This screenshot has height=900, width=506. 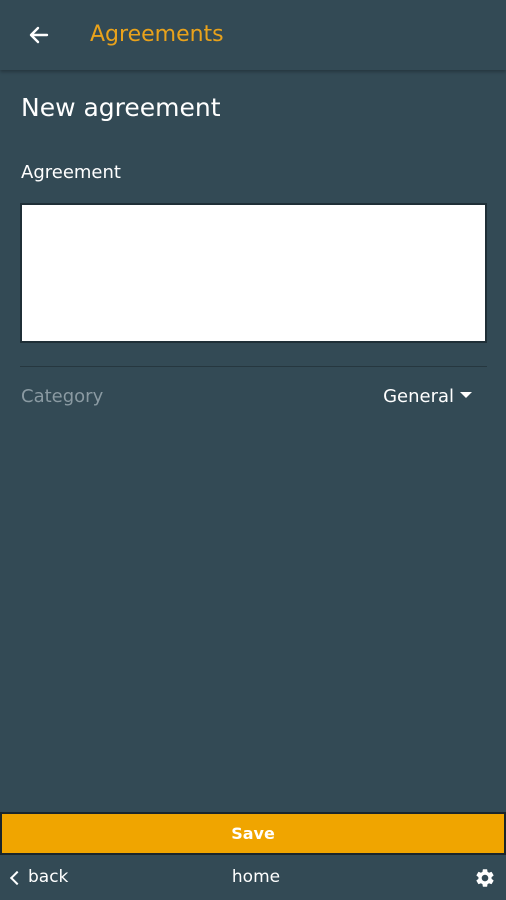 I want to click on save-button: Save, so click(x=253, y=833).